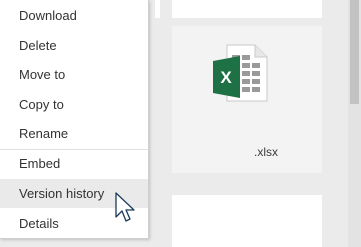  What do you see at coordinates (74, 104) in the screenshot?
I see `menu-item-copy-to: Copy to` at bounding box center [74, 104].